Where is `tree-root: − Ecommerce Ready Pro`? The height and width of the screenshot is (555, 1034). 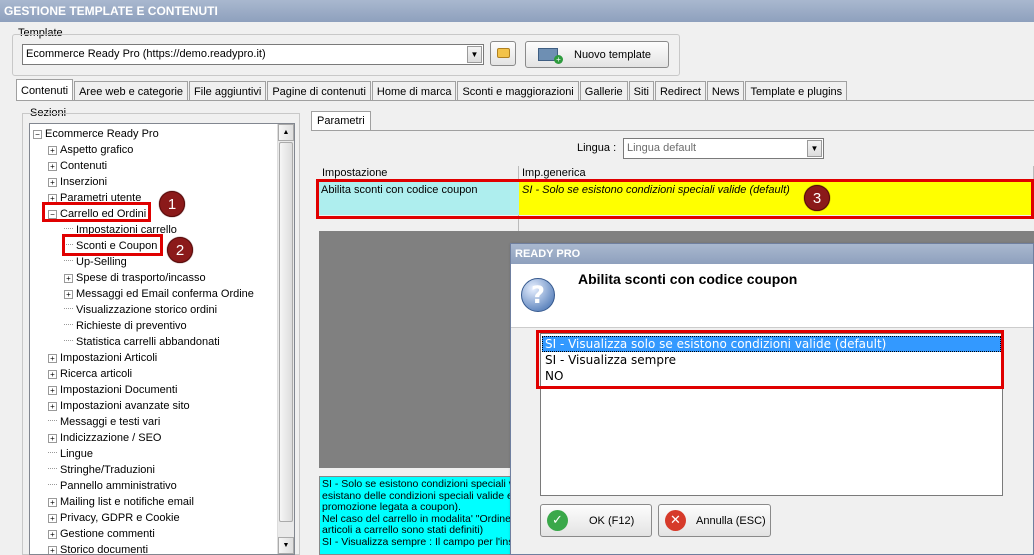 tree-root: − Ecommerce Ready Pro is located at coordinates (96, 134).